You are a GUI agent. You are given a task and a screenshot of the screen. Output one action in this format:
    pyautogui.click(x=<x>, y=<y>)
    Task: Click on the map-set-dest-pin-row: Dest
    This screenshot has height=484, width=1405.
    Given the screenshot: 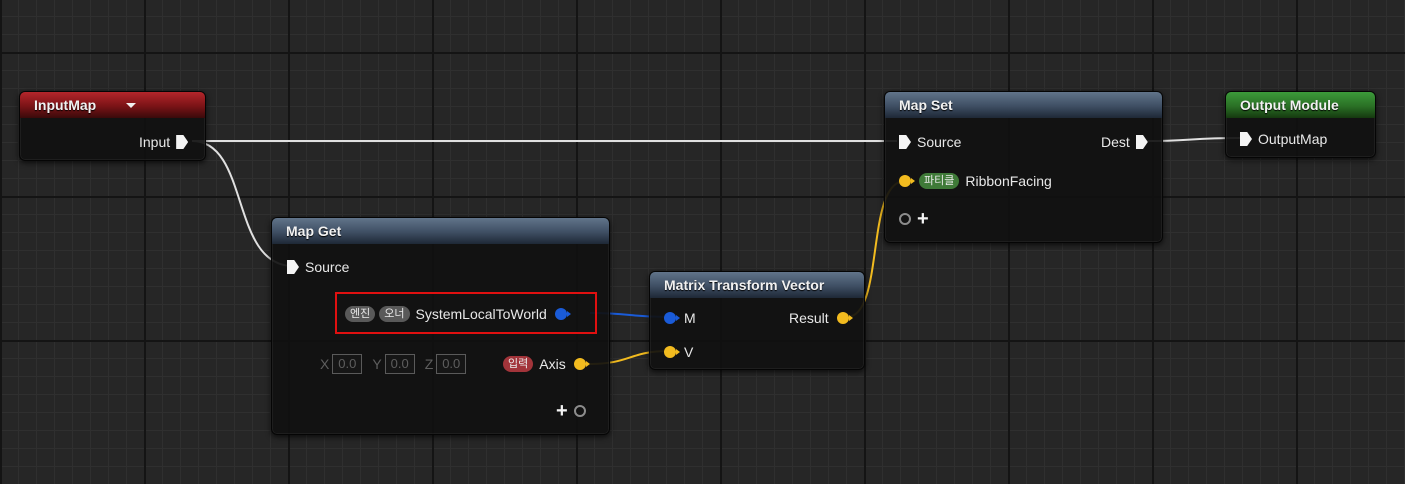 What is the action you would take?
    pyautogui.click(x=1124, y=142)
    